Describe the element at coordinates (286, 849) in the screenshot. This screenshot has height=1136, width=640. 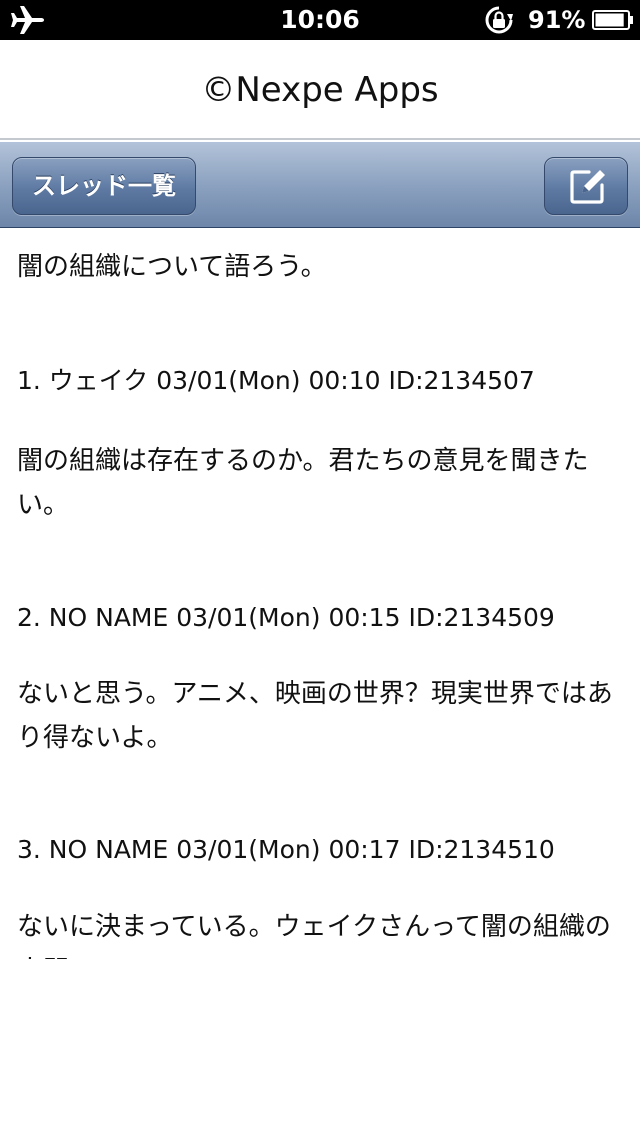
I see `post-header: 3. NO NAME 03/01(Mon) 00:17 ID:2134510` at that location.